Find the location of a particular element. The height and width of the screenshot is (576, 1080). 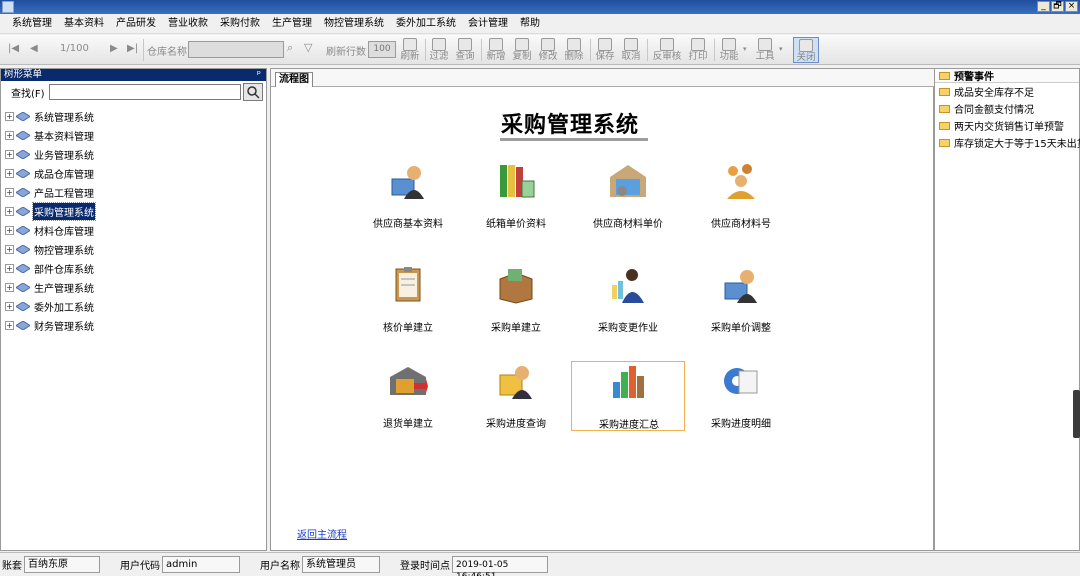

menu-product-dev: 产品研发 is located at coordinates (136, 24).